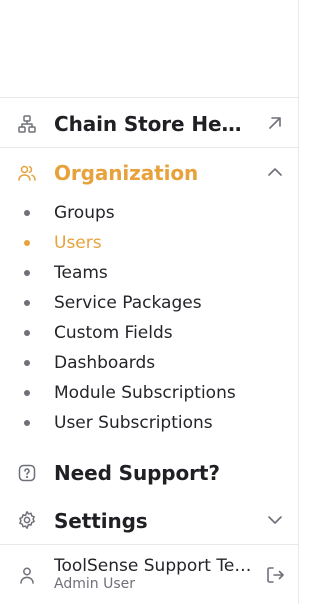  What do you see at coordinates (81, 273) in the screenshot?
I see `sidebar-item-label: Teams` at bounding box center [81, 273].